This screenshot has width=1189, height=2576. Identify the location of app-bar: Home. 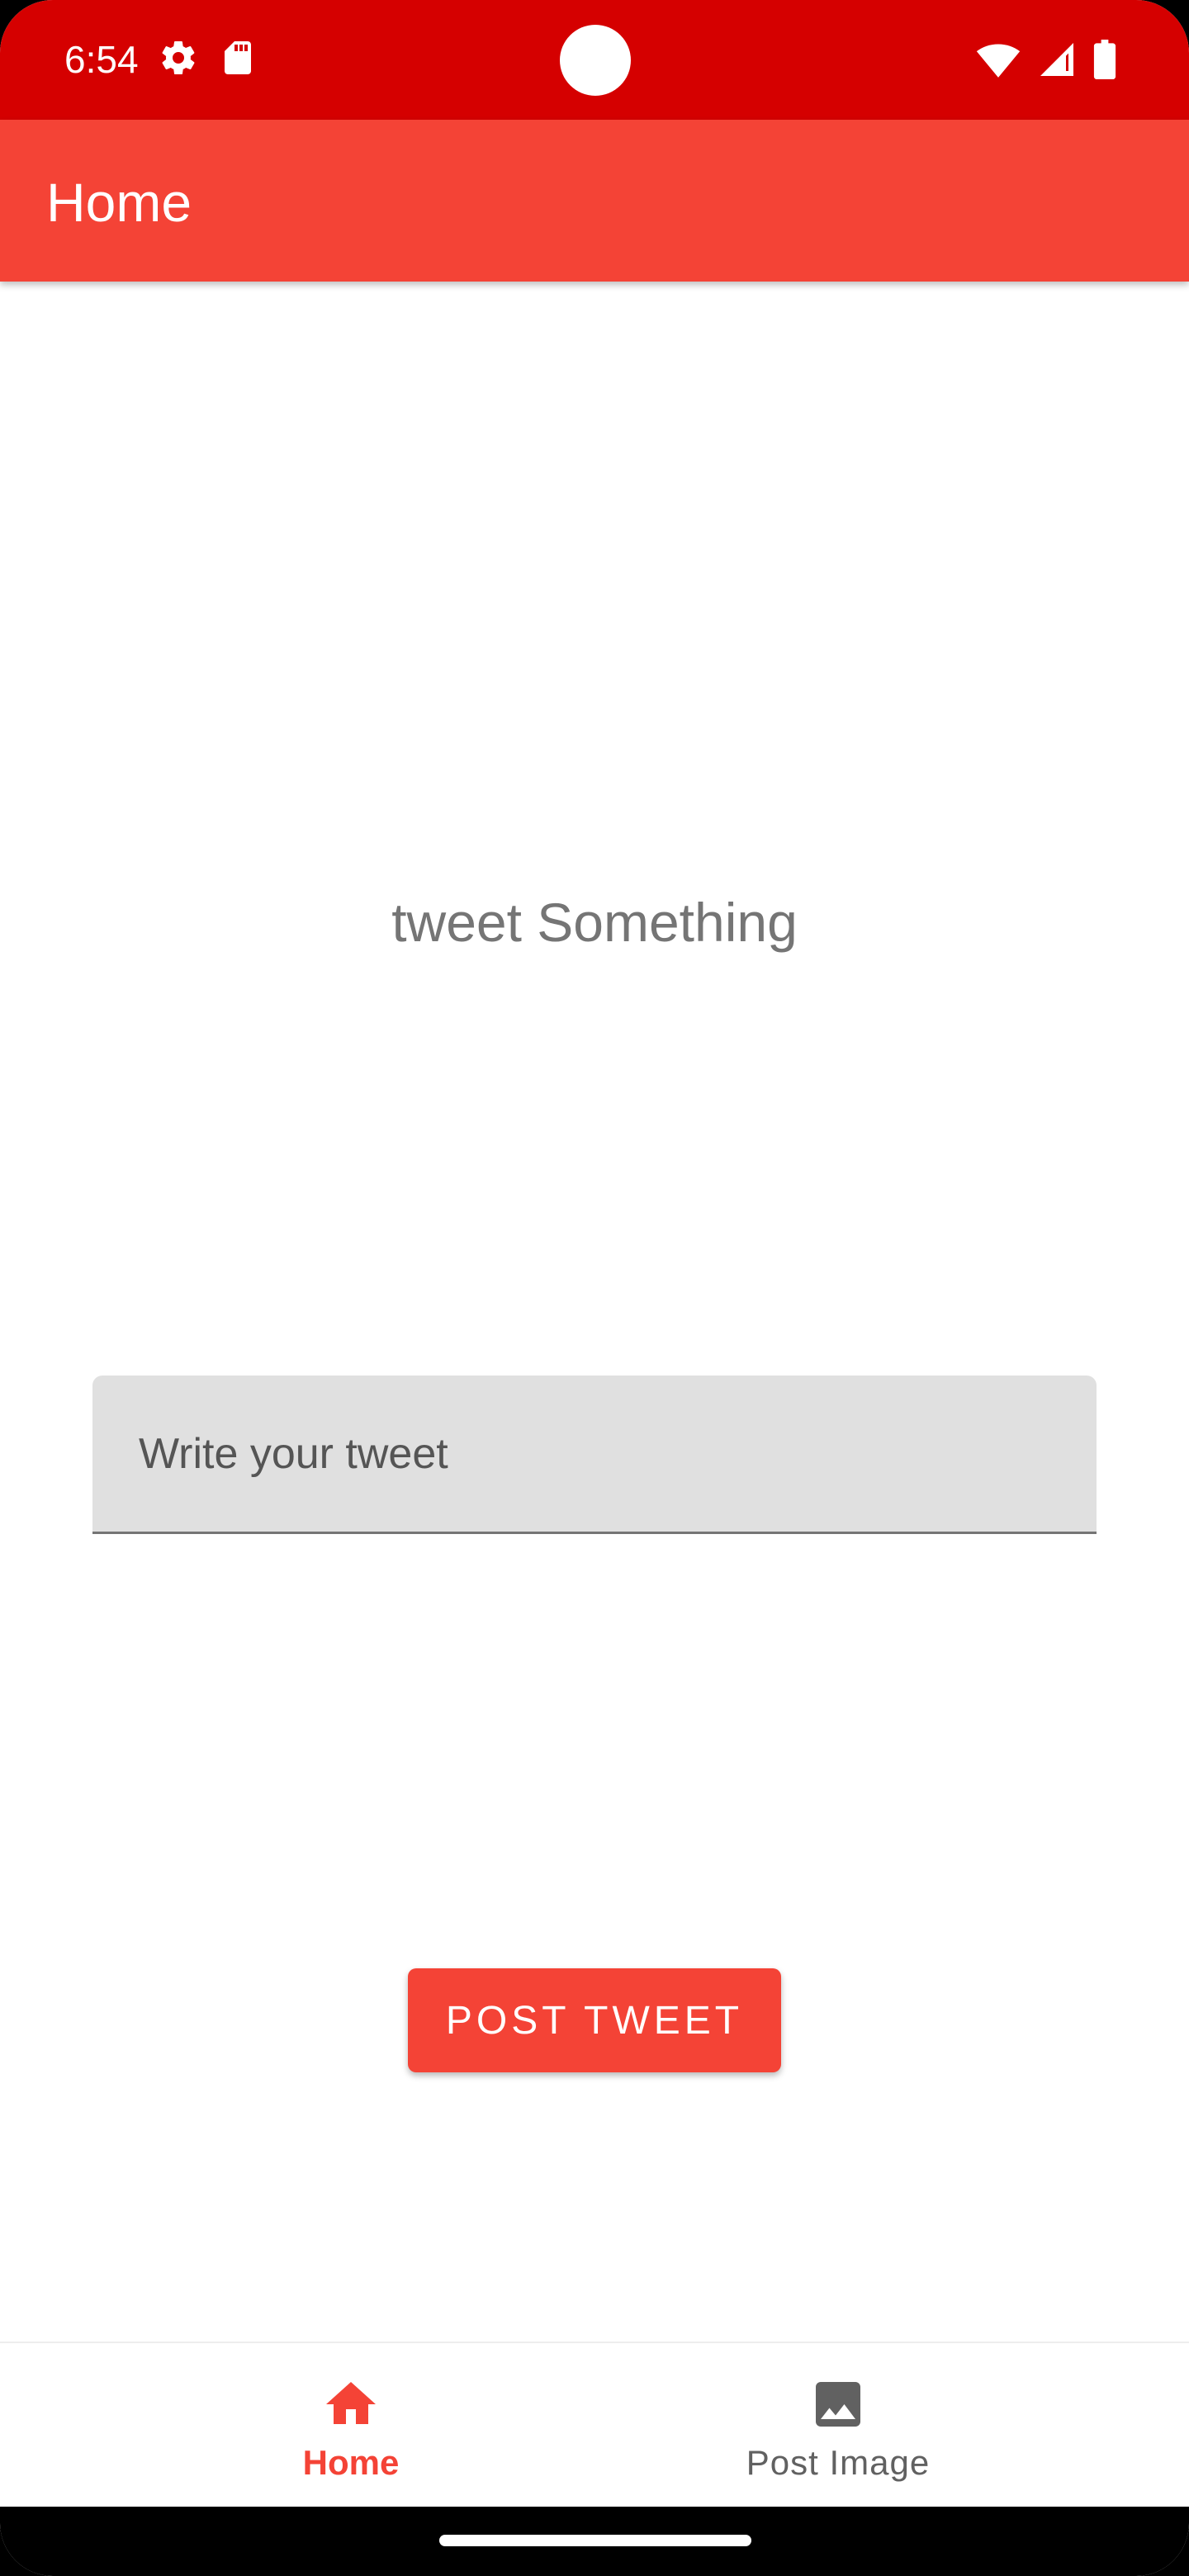
(594, 201).